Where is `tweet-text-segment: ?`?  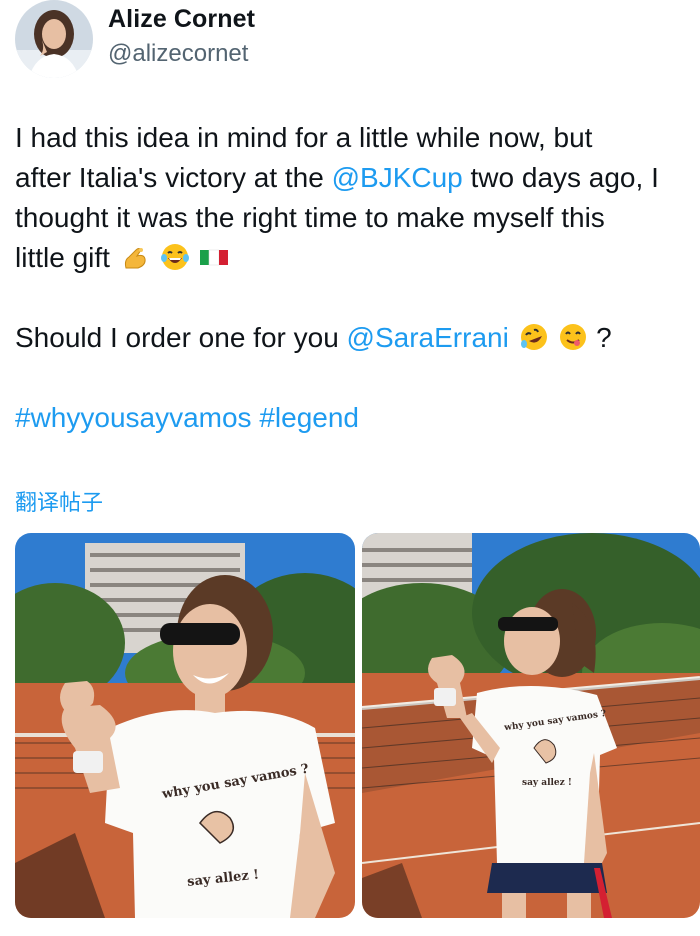
tweet-text-segment: ? is located at coordinates (604, 337).